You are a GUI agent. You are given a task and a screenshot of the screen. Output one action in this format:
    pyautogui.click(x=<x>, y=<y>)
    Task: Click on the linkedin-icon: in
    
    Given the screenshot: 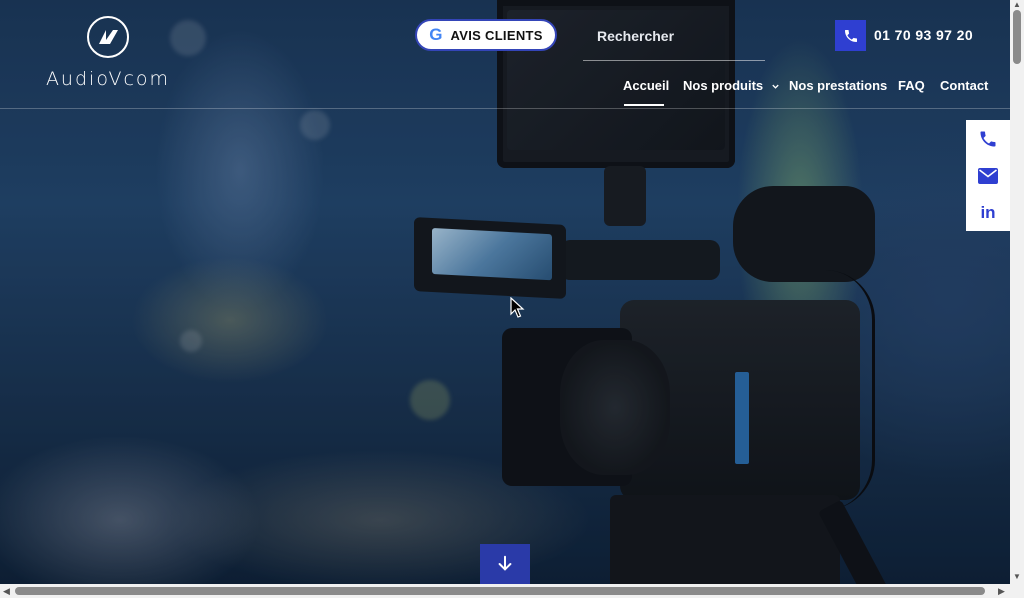 What is the action you would take?
    pyautogui.click(x=988, y=212)
    